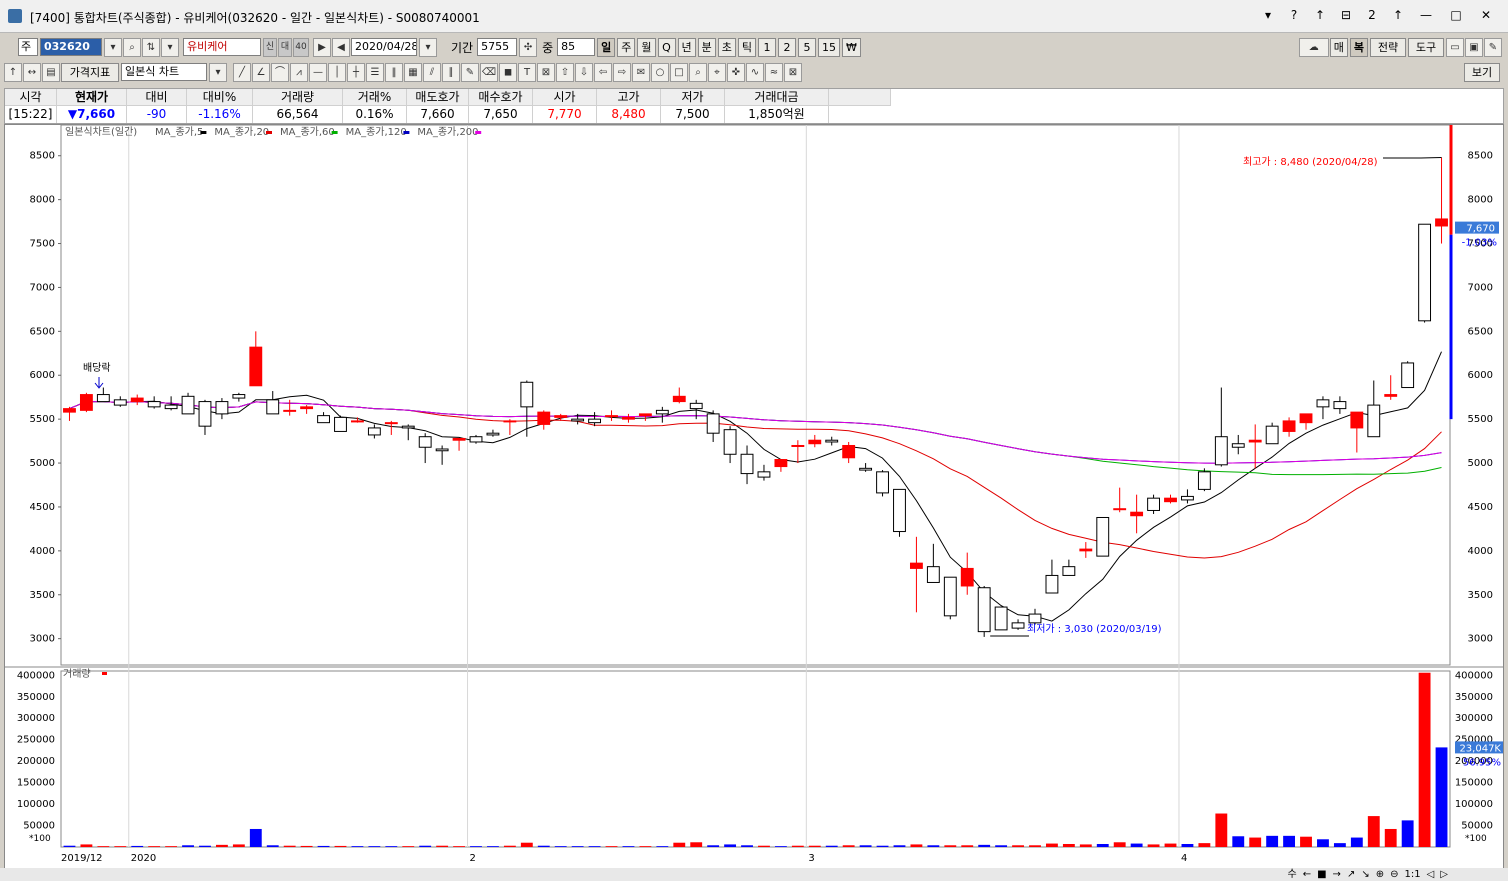 The width and height of the screenshot is (1508, 881). Describe the element at coordinates (622, 72) in the screenshot. I see `arrow-right-tool-icon: ⇨` at that location.